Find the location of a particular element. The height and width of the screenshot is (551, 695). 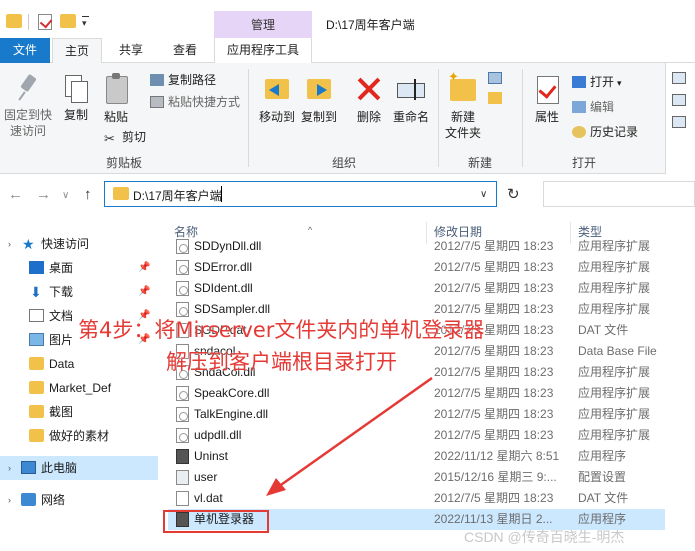

properties-button: 属性 is located at coordinates (547, 99).